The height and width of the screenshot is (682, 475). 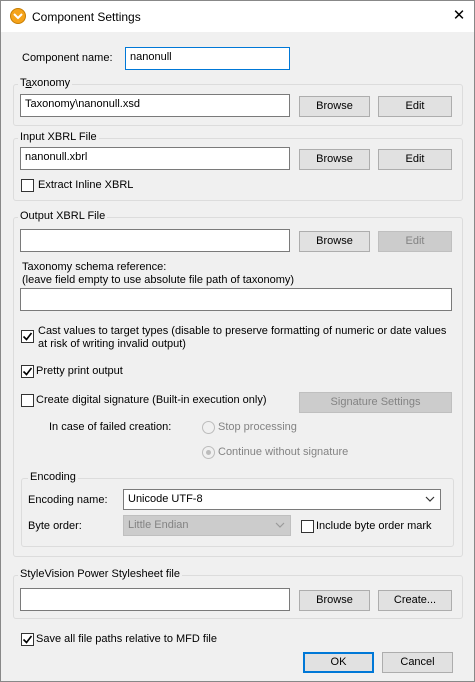 I want to click on stylevision-browse-button: Browse, so click(x=334, y=600).